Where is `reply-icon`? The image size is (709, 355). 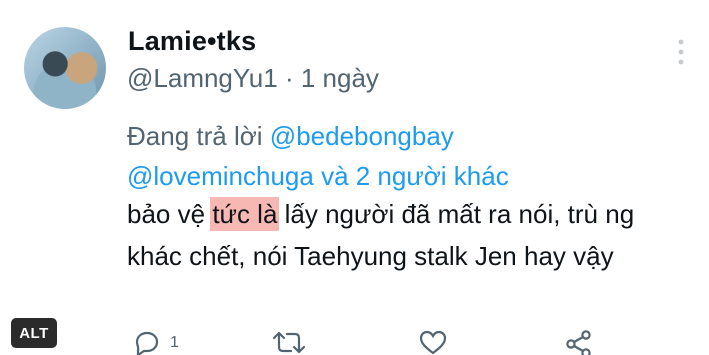
reply-icon is located at coordinates (147, 343).